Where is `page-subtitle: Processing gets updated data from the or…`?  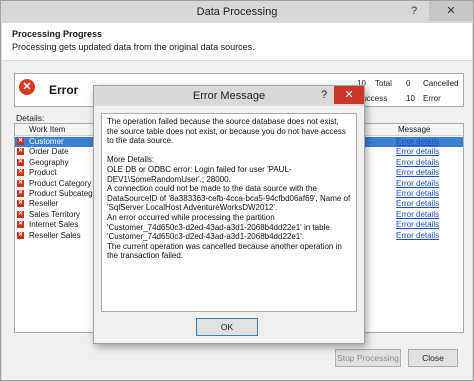 page-subtitle: Processing gets updated data from the or… is located at coordinates (133, 47).